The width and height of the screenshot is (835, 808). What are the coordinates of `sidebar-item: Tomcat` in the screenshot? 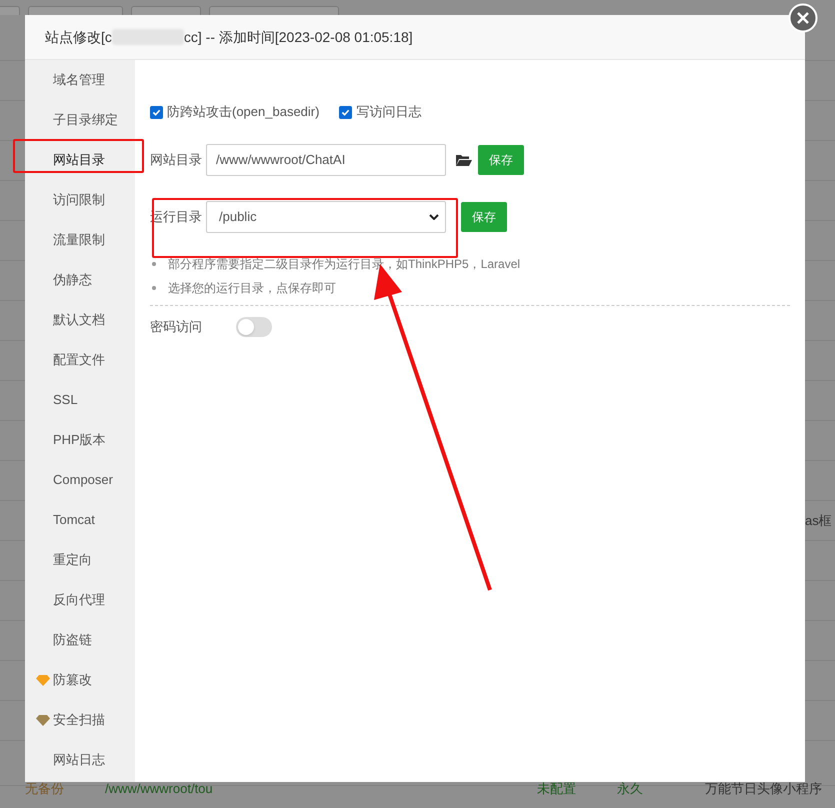 It's located at (80, 520).